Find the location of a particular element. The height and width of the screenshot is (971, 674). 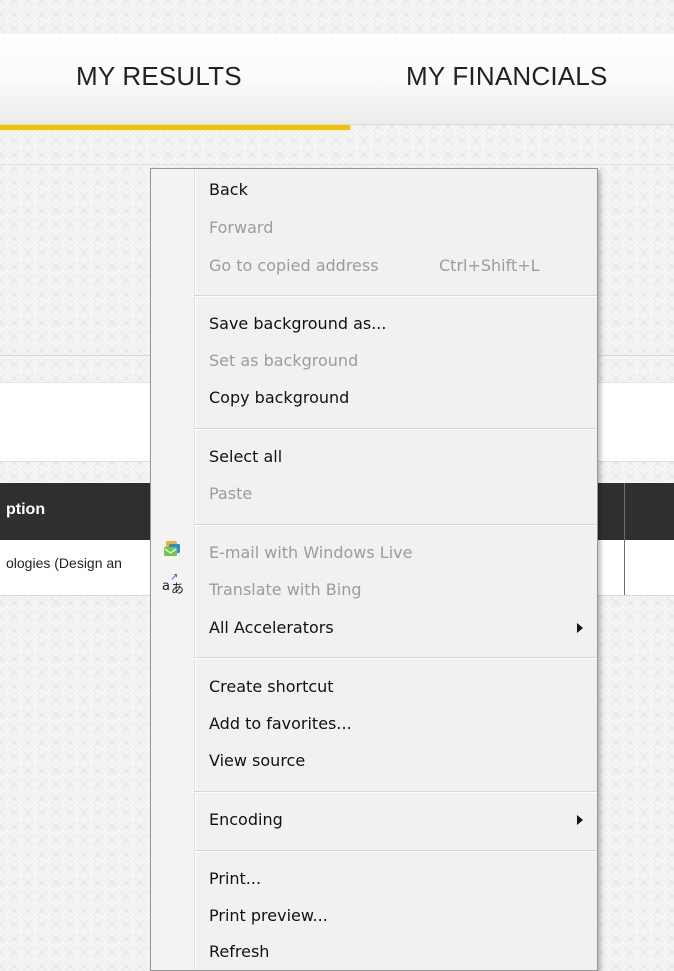

menu-label-copy-background: Copy background is located at coordinates (279, 397).